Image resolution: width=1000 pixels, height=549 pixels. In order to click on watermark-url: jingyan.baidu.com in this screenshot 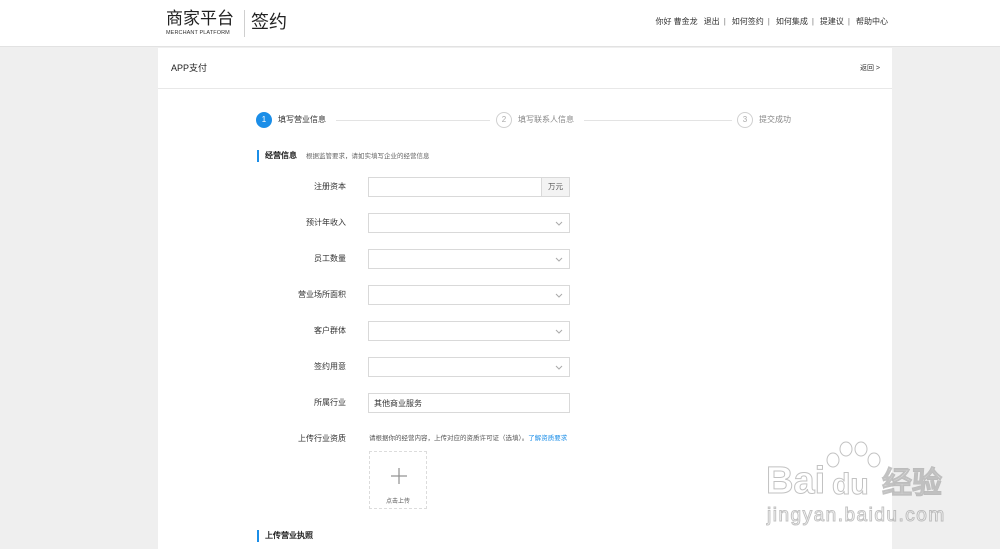, I will do `click(856, 516)`.